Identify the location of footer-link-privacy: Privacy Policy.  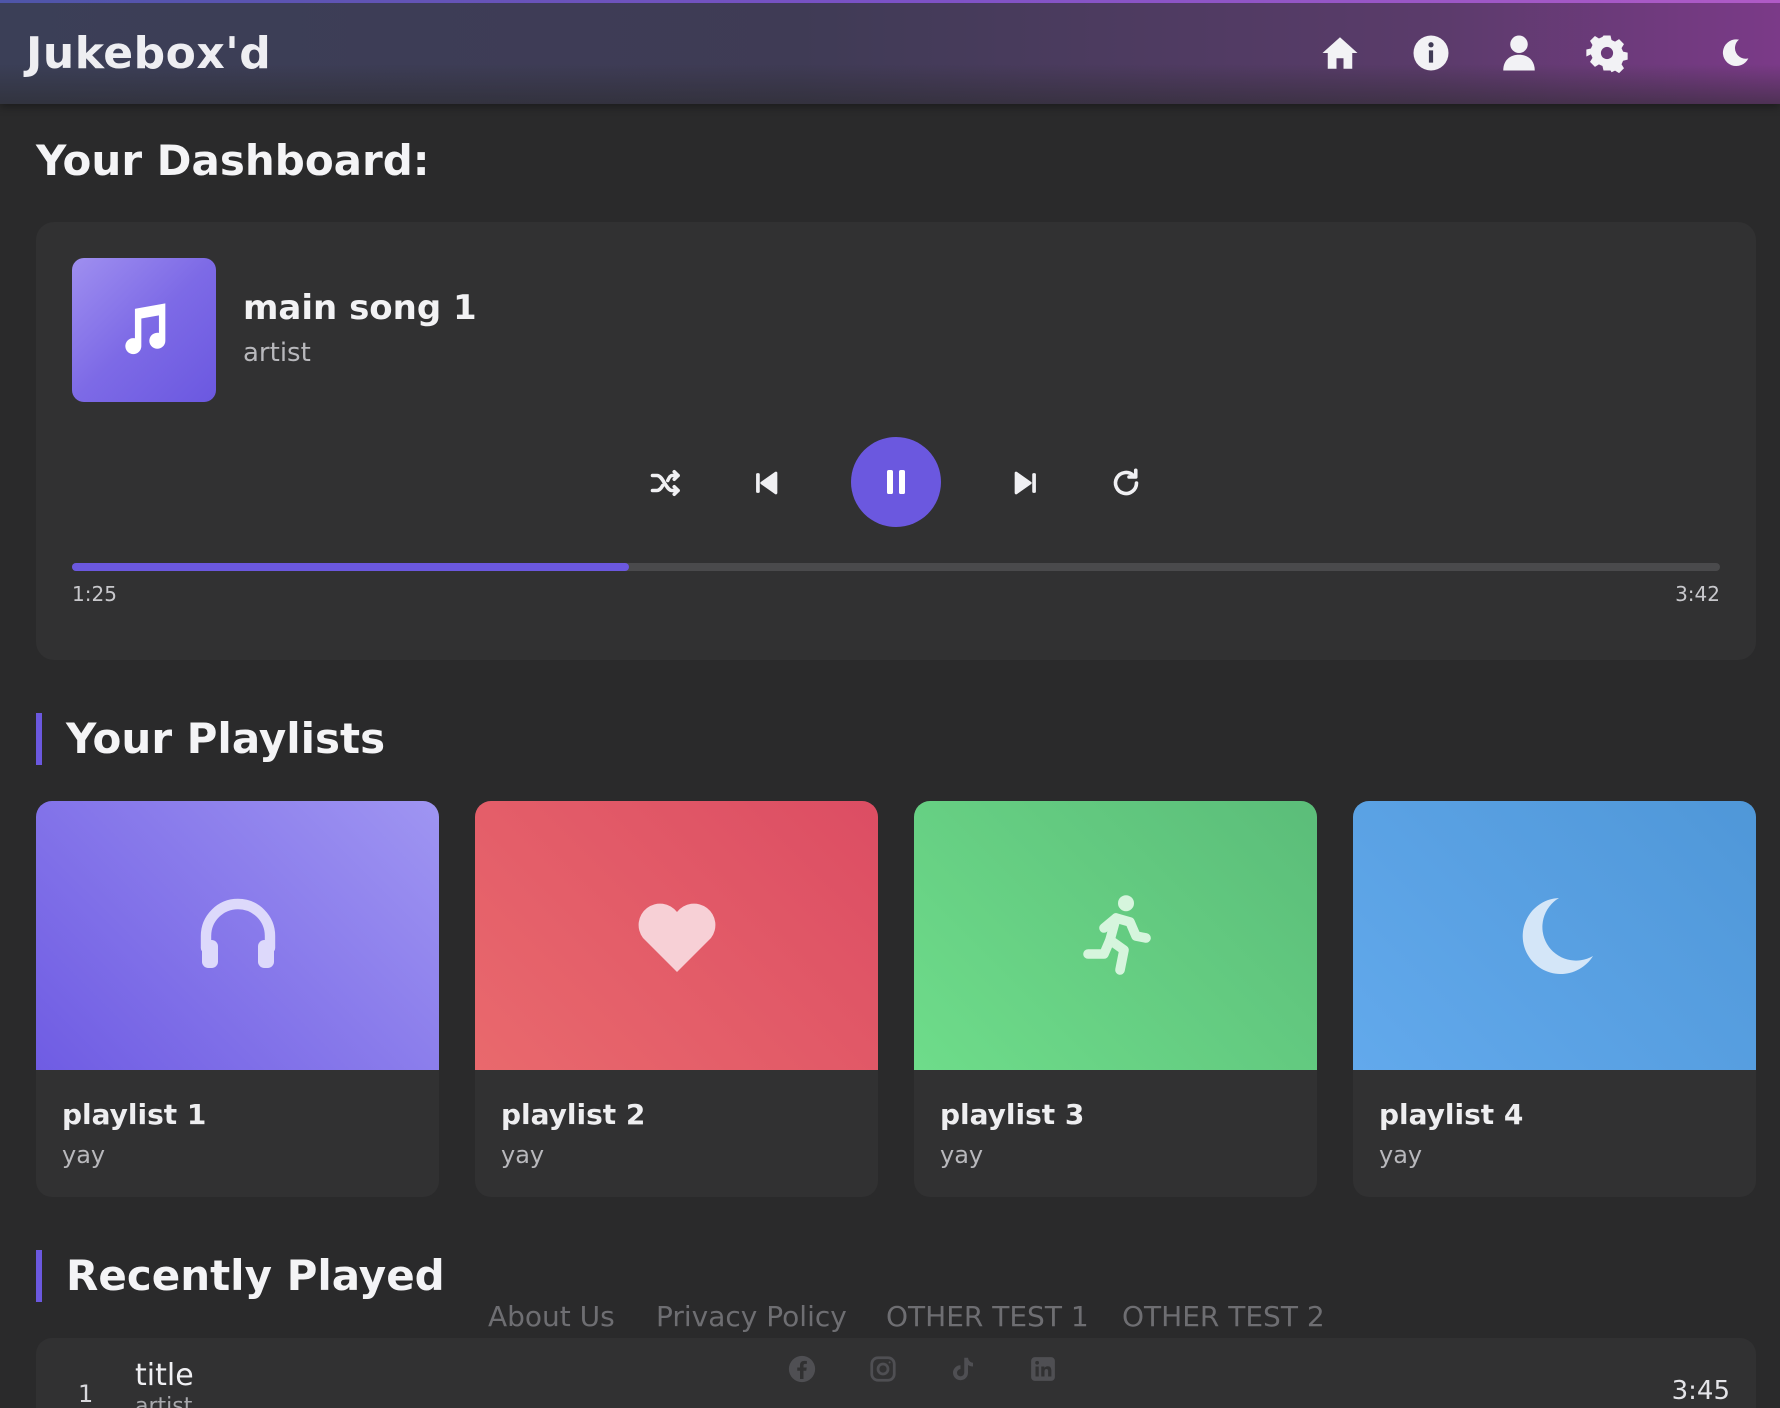
(751, 1316).